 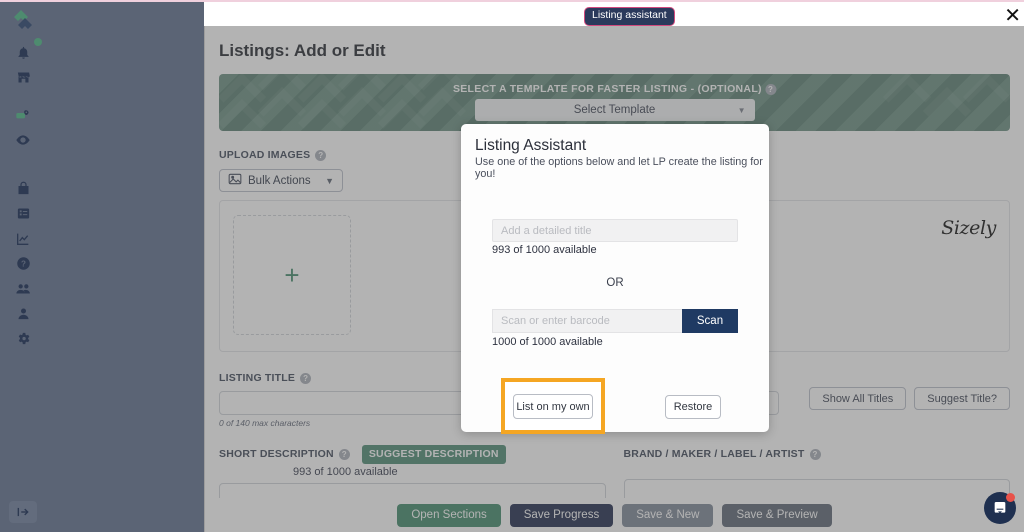 I want to click on sidebar-item-store, so click(x=23, y=77).